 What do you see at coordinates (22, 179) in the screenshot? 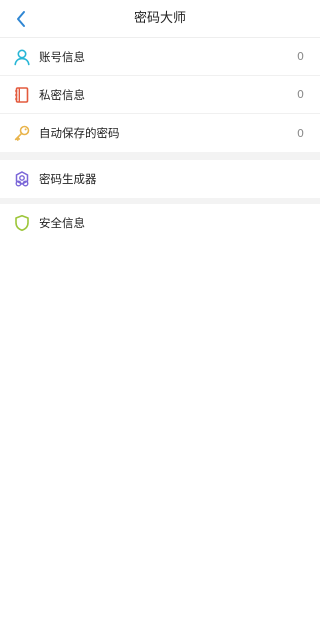
I see `generator-icon` at bounding box center [22, 179].